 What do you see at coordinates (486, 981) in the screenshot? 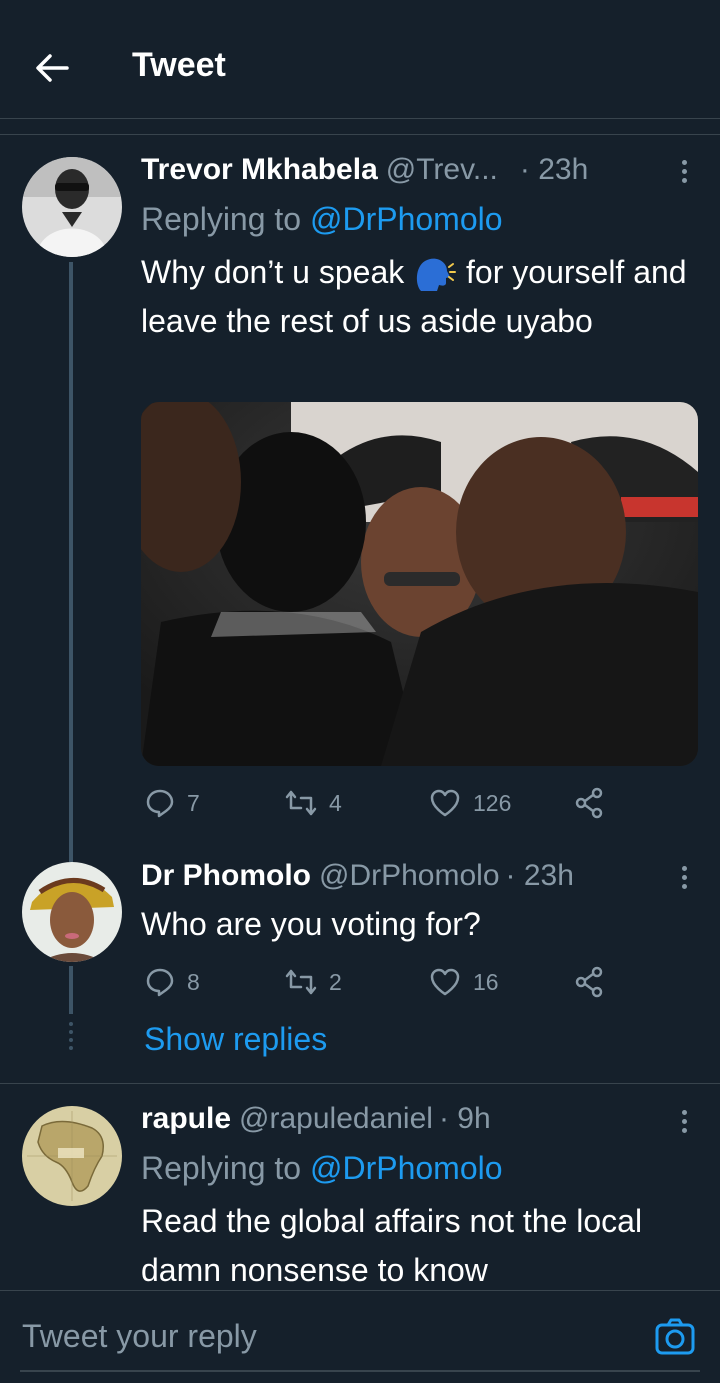
I see `like-count: 16` at bounding box center [486, 981].